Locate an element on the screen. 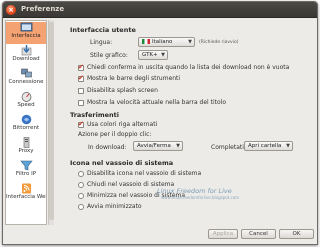  alt-row-colors-label: Usa colori riga alternati is located at coordinates (122, 124).